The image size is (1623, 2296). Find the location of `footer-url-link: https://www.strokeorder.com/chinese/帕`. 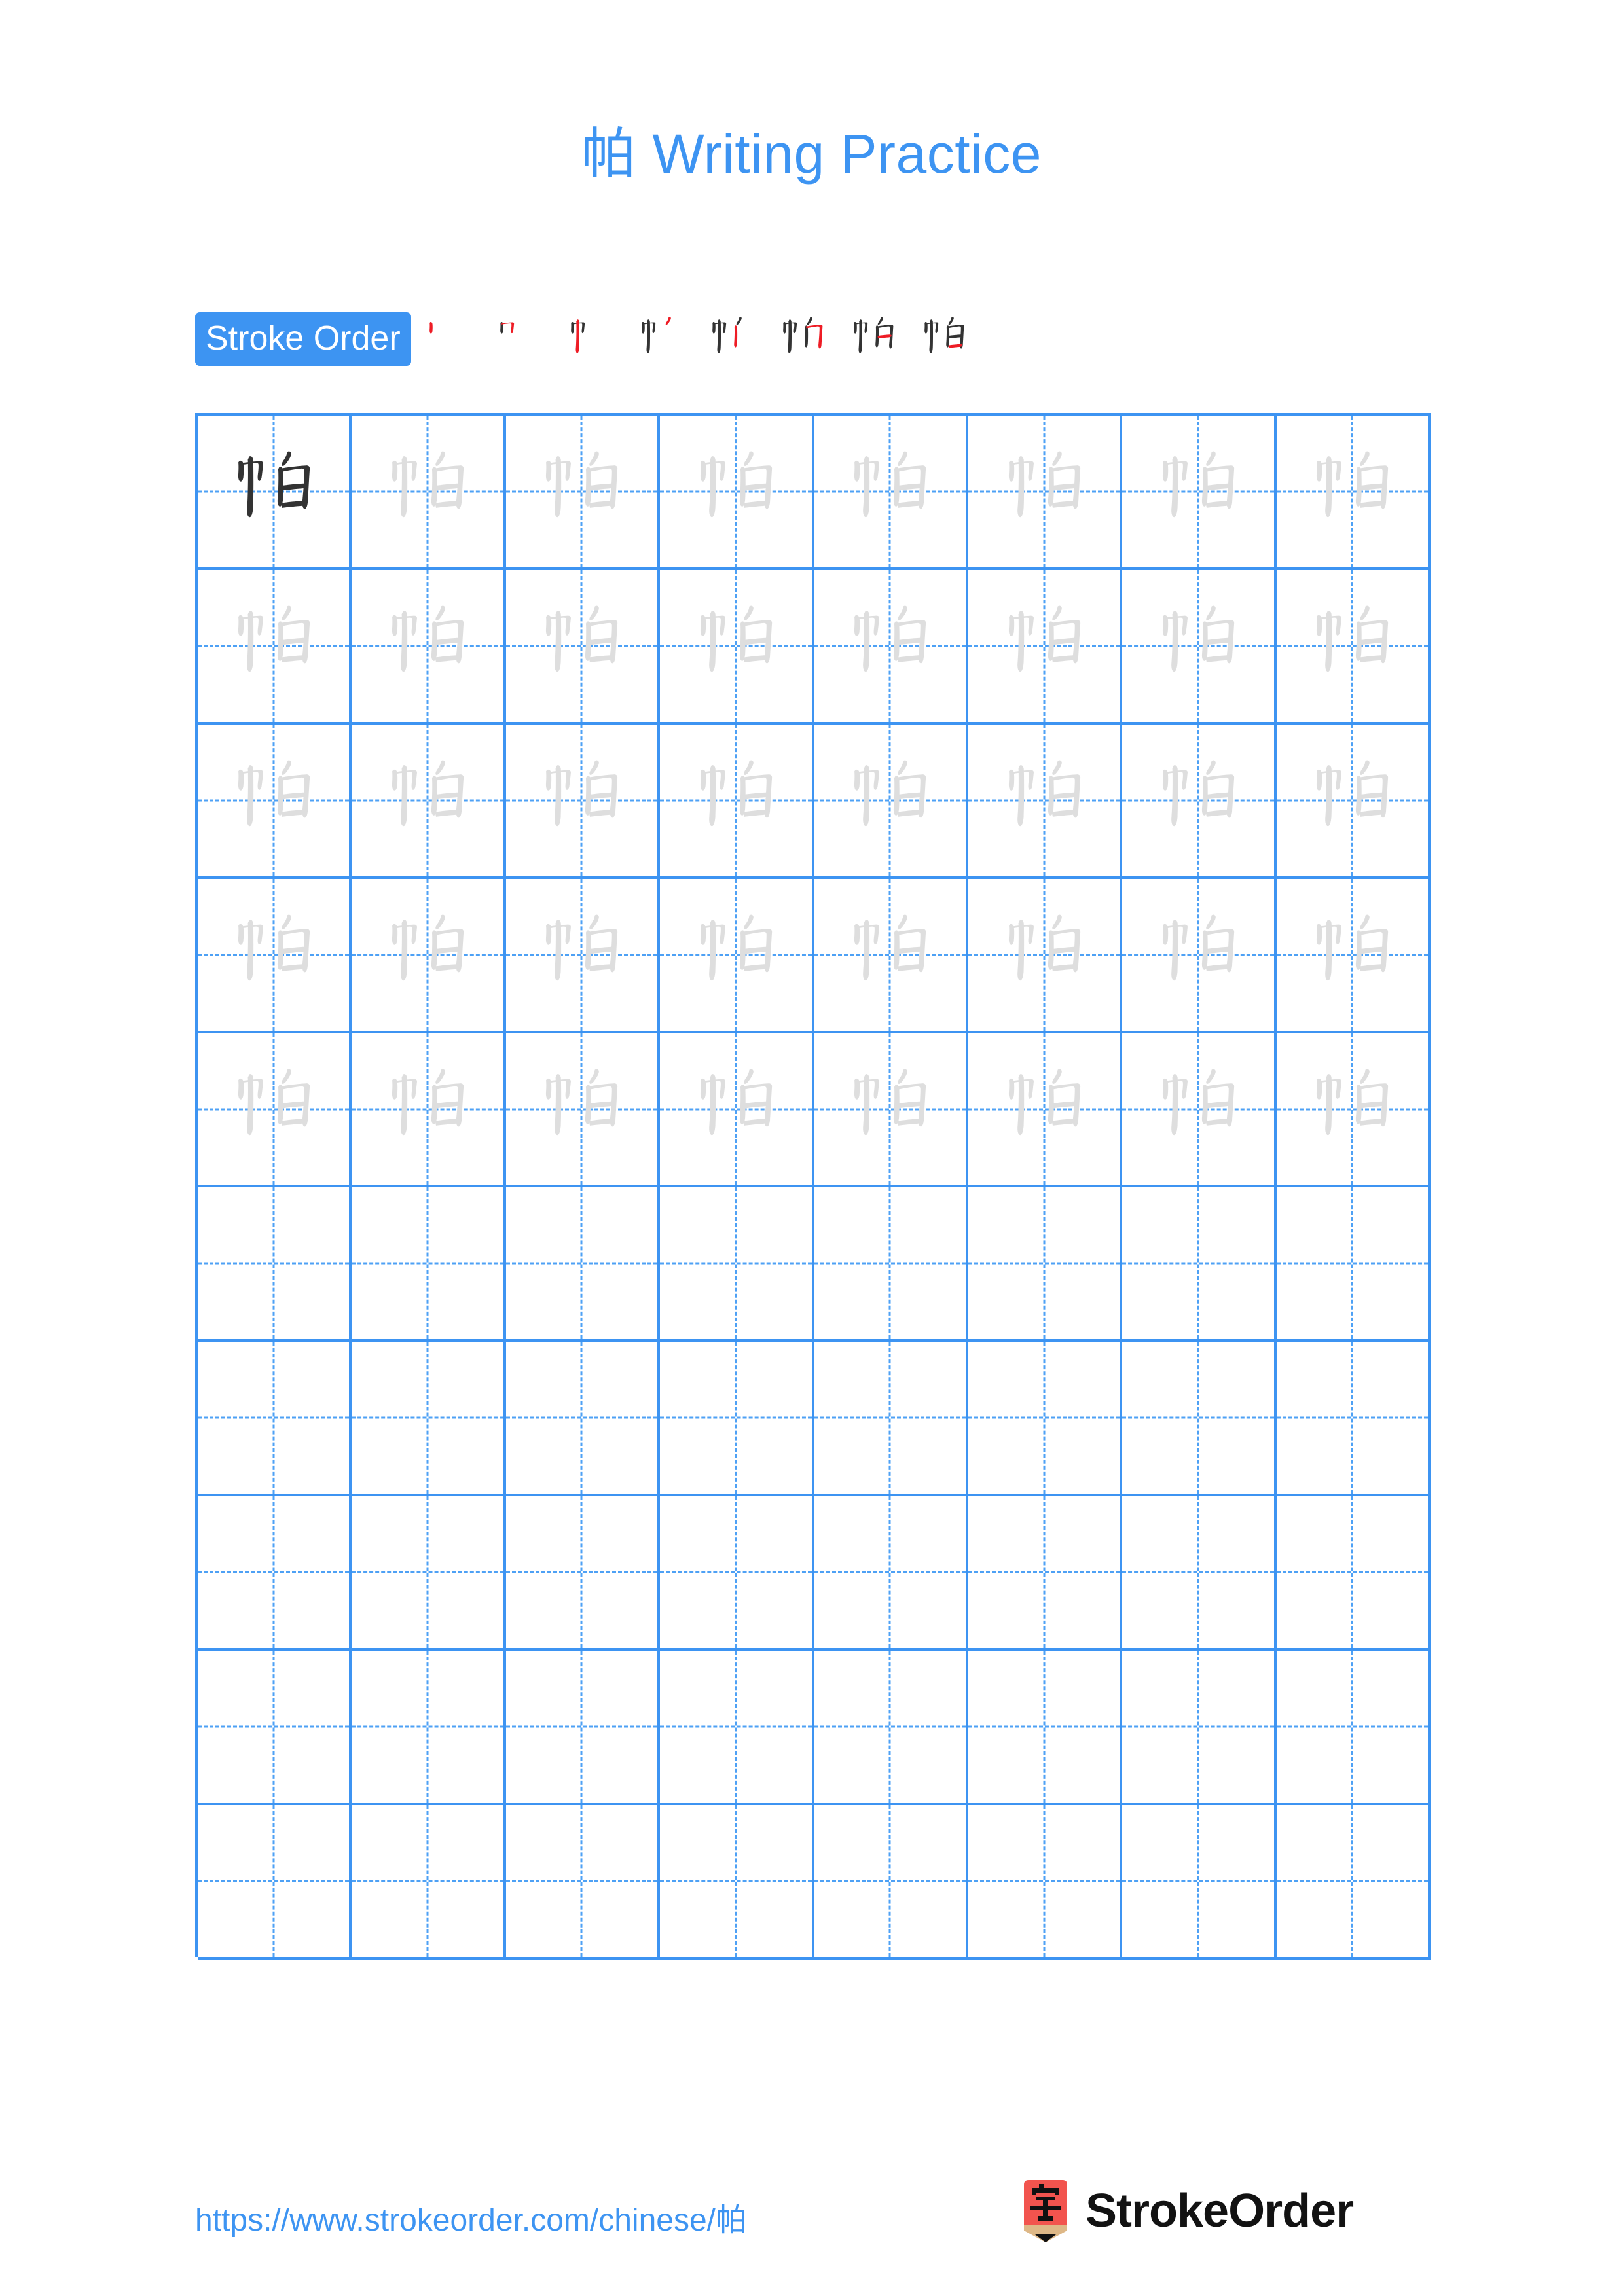

footer-url-link: https://www.strokeorder.com/chinese/帕 is located at coordinates (471, 2217).